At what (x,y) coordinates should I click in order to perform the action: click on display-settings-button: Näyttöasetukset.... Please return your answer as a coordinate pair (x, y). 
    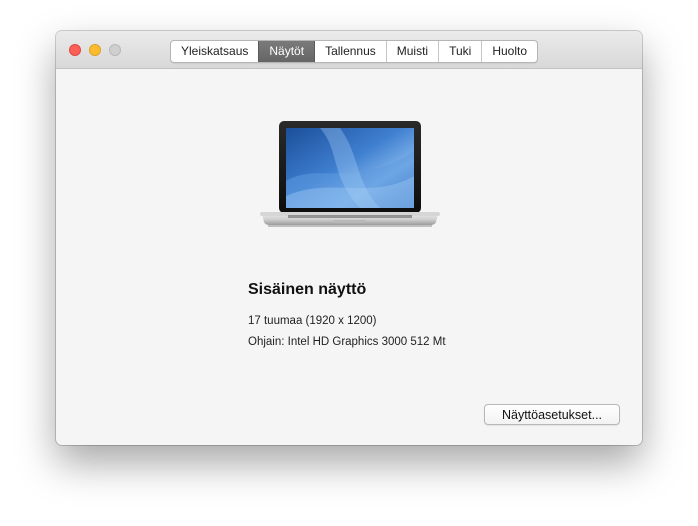
    Looking at the image, I should click on (552, 414).